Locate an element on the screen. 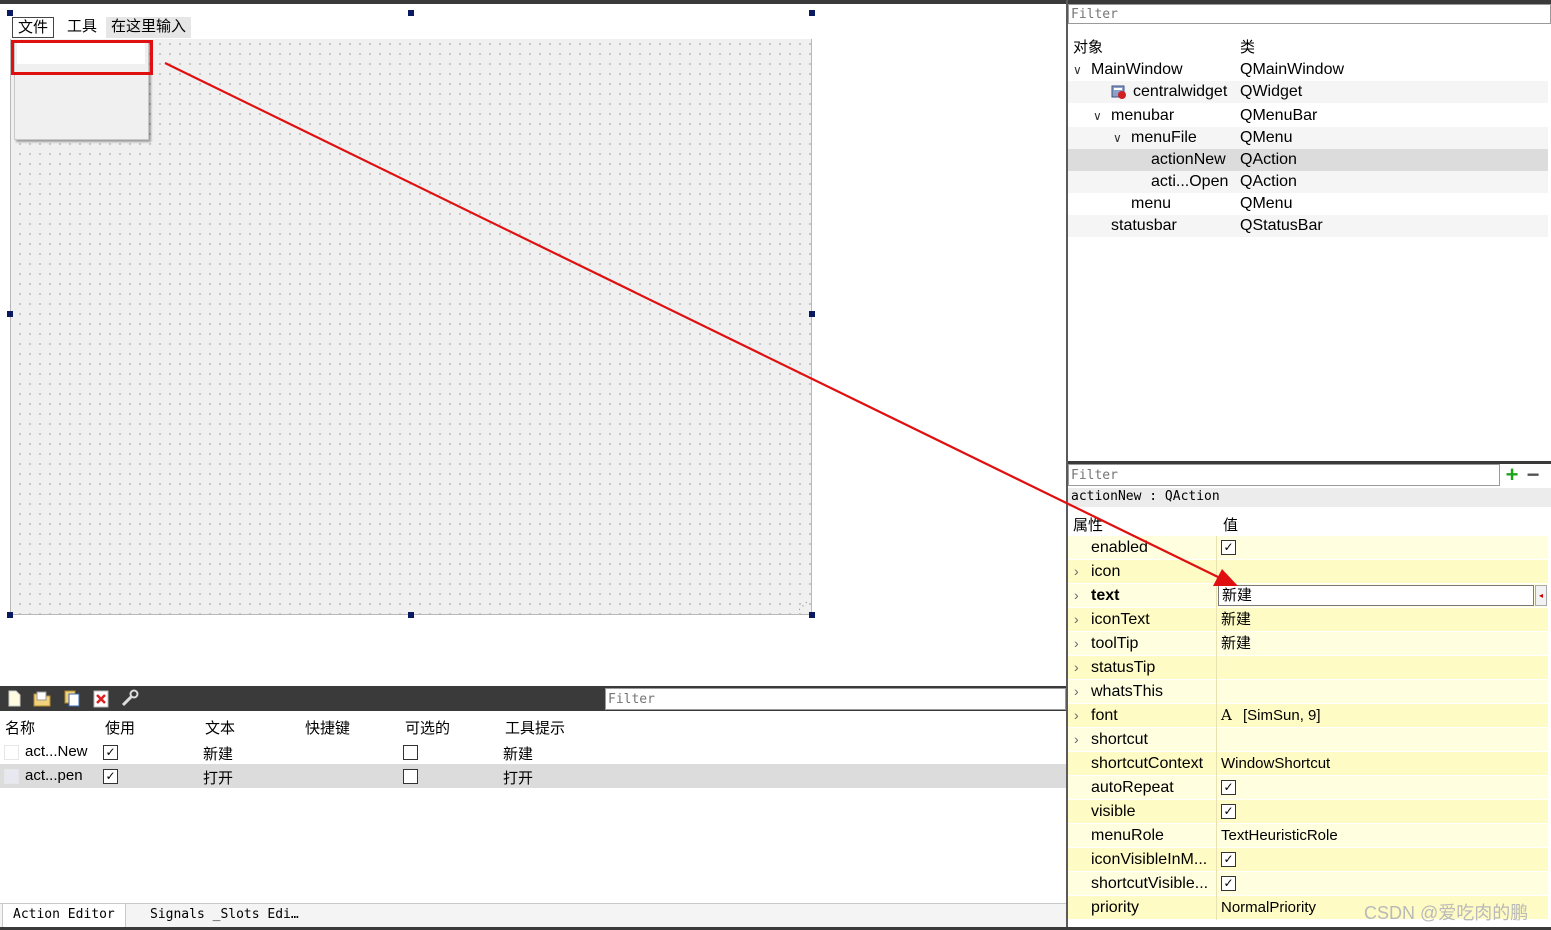 The image size is (1551, 930). highlight-box is located at coordinates (82, 57).